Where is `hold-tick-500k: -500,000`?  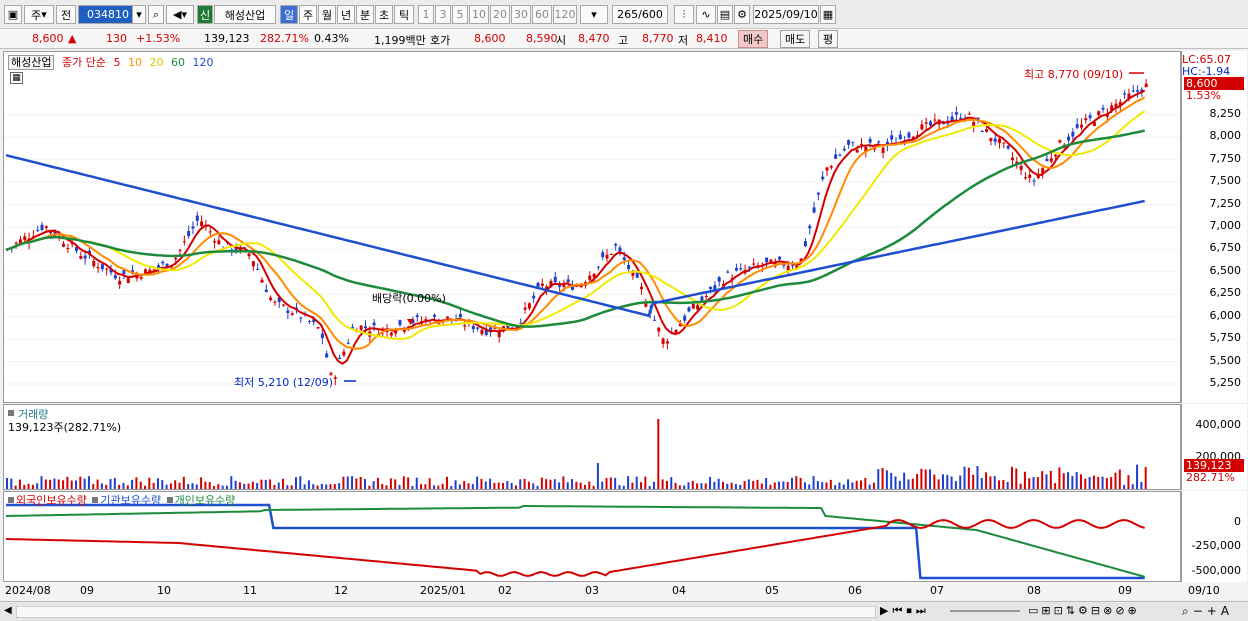
hold-tick-500k: -500,000 is located at coordinates (1216, 570).